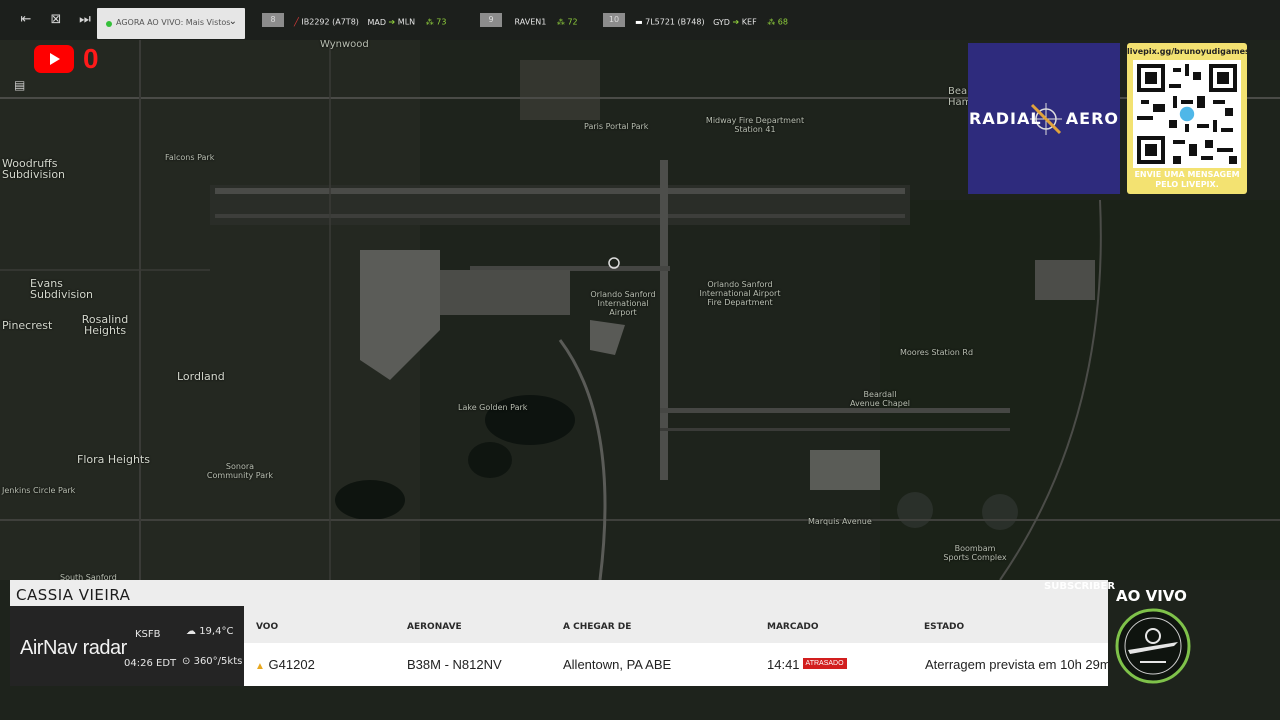 This screenshot has height=720, width=1280. I want to click on map-label-rosalind: Rosalind Heights, so click(105, 325).